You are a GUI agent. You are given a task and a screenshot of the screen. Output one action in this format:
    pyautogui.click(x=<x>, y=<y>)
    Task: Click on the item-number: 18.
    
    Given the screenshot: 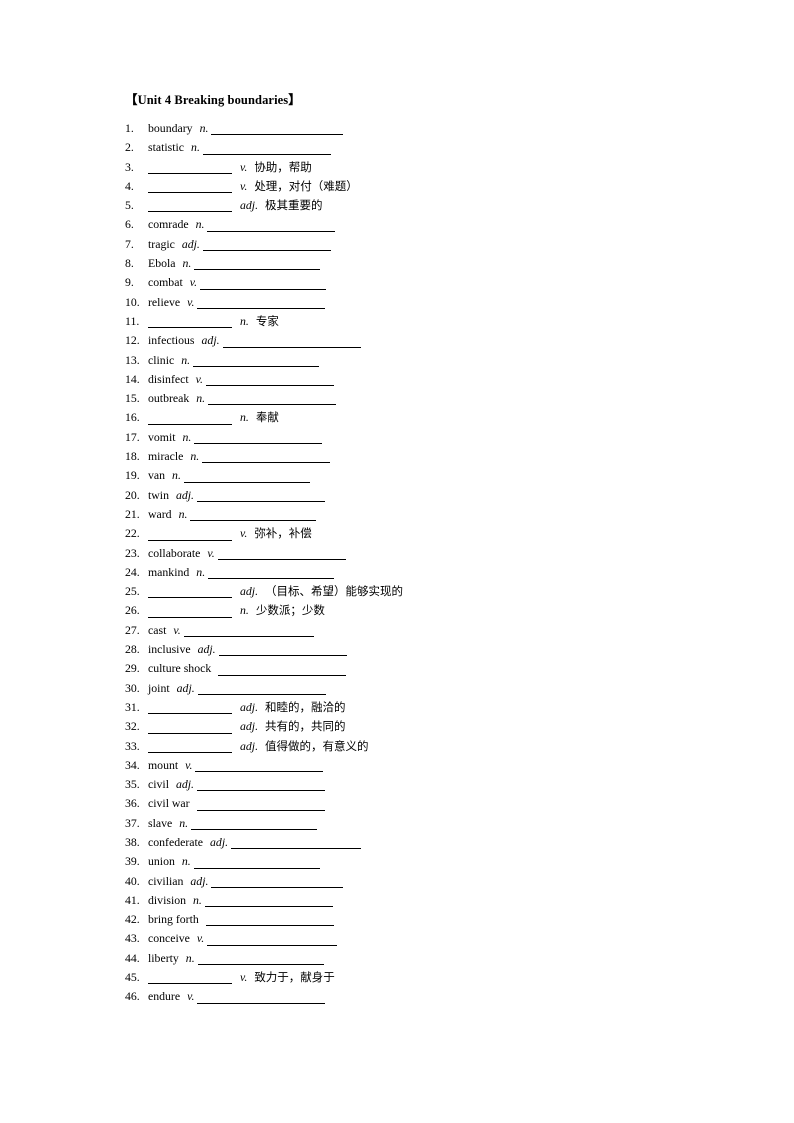 What is the action you would take?
    pyautogui.click(x=132, y=456)
    